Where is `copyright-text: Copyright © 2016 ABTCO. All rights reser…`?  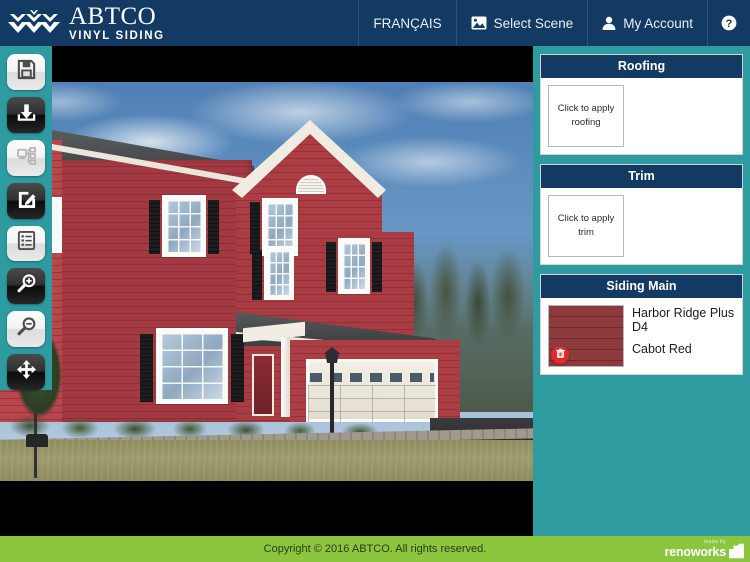 copyright-text: Copyright © 2016 ABTCO. All rights reser… is located at coordinates (375, 549).